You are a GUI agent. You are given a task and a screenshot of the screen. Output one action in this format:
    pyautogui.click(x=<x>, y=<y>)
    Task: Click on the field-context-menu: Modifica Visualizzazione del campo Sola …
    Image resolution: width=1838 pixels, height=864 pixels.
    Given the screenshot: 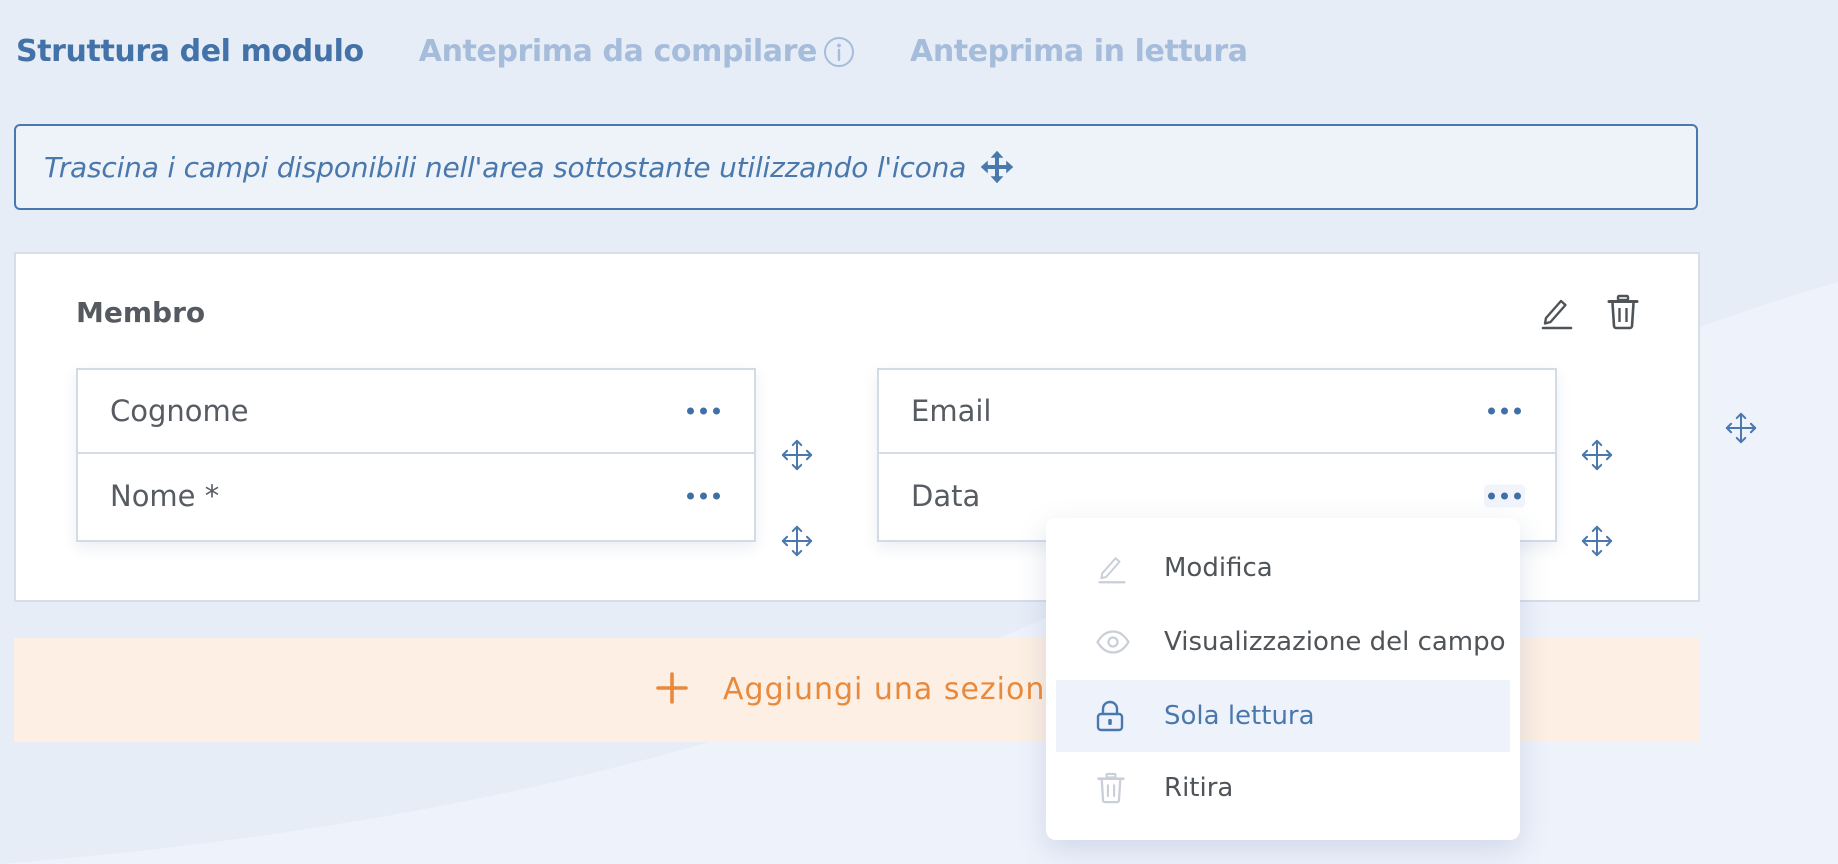 What is the action you would take?
    pyautogui.click(x=1283, y=679)
    